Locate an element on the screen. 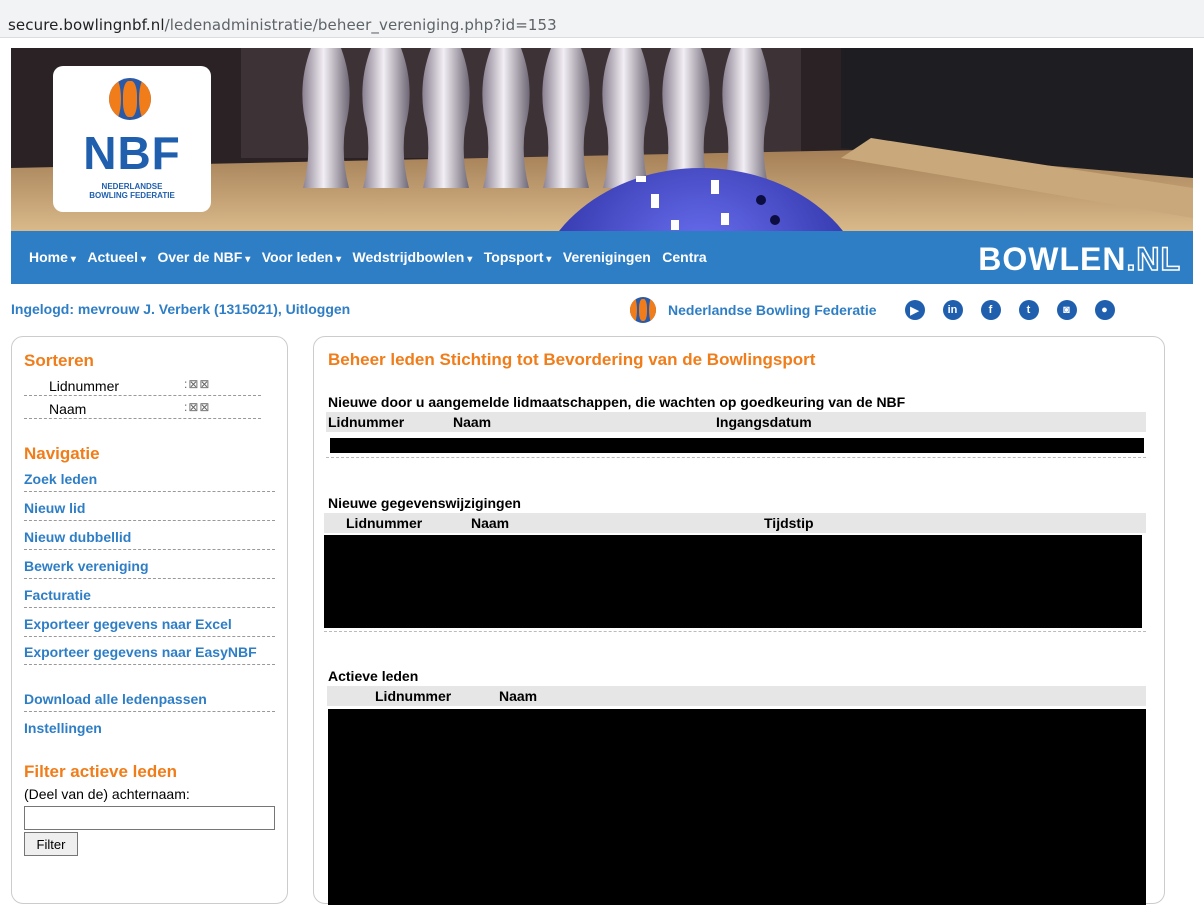 Image resolution: width=1204 pixels, height=905 pixels. brand-dim: .NL is located at coordinates (1153, 259).